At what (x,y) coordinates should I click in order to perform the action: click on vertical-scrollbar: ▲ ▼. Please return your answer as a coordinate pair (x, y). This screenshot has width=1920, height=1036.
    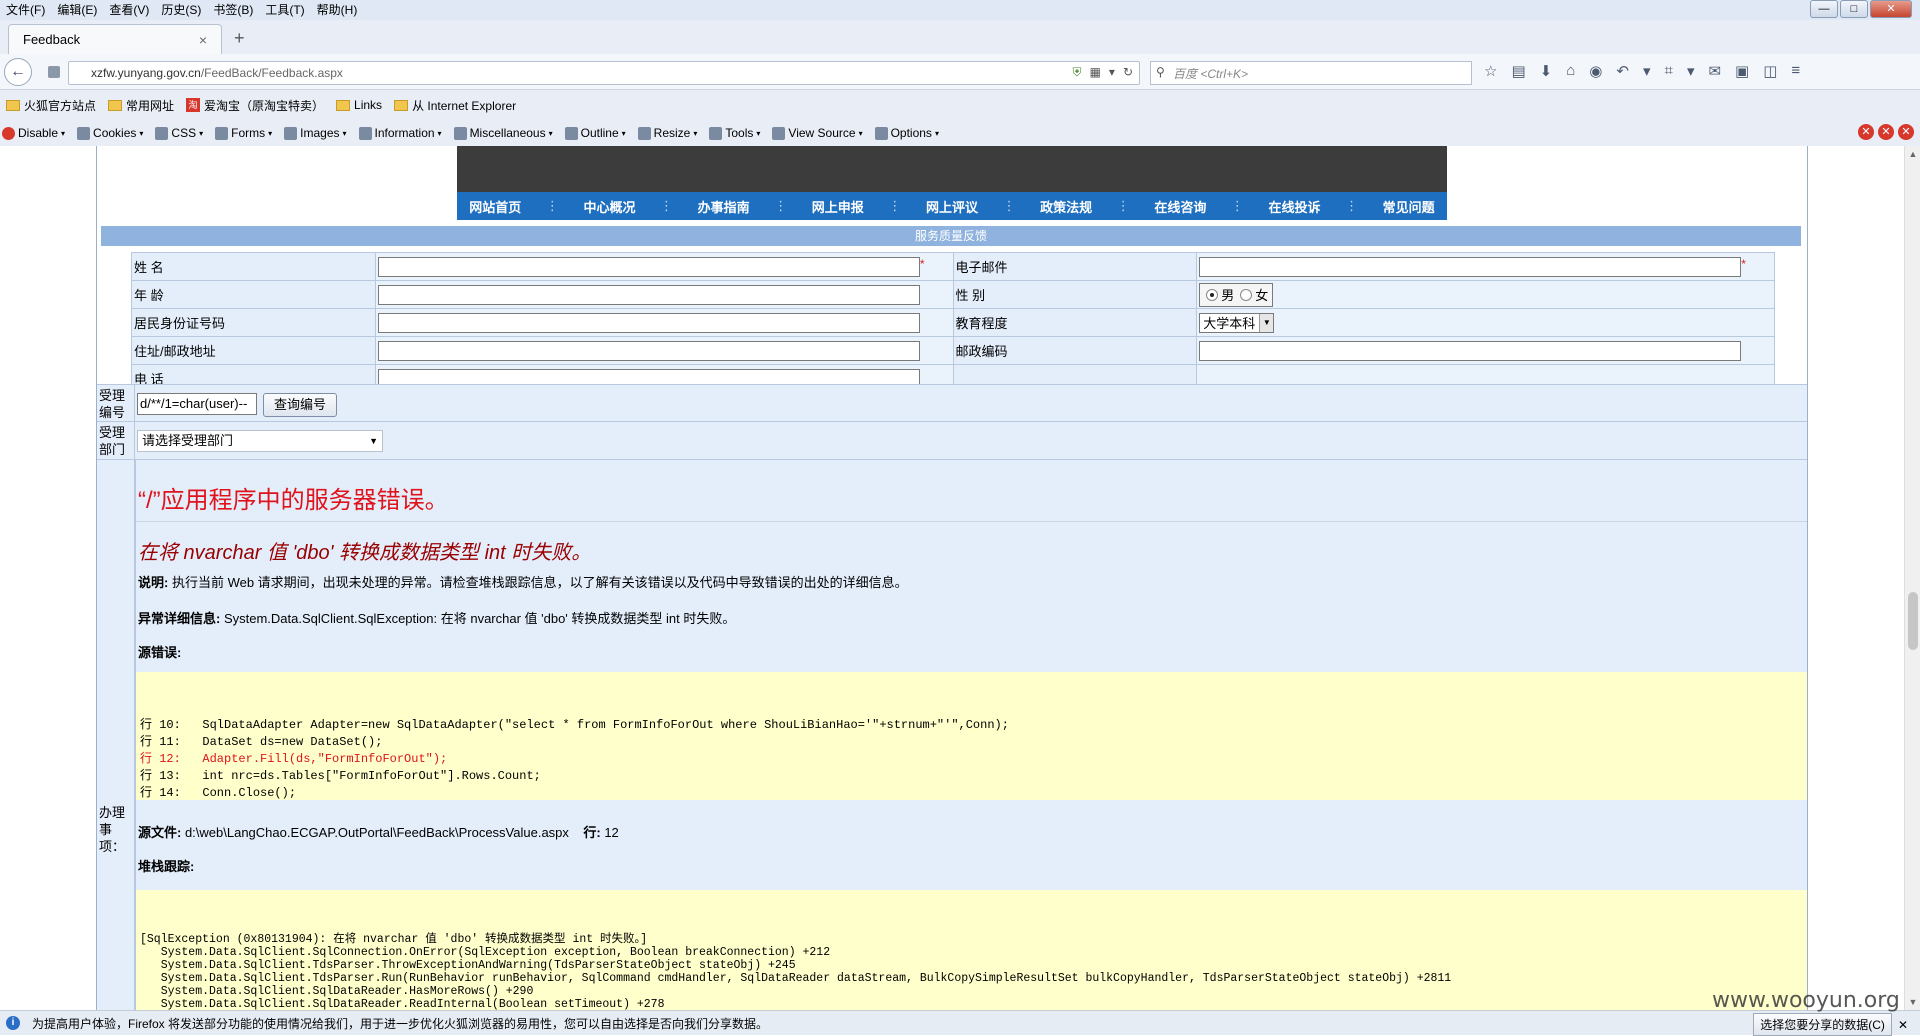
    Looking at the image, I should click on (1912, 578).